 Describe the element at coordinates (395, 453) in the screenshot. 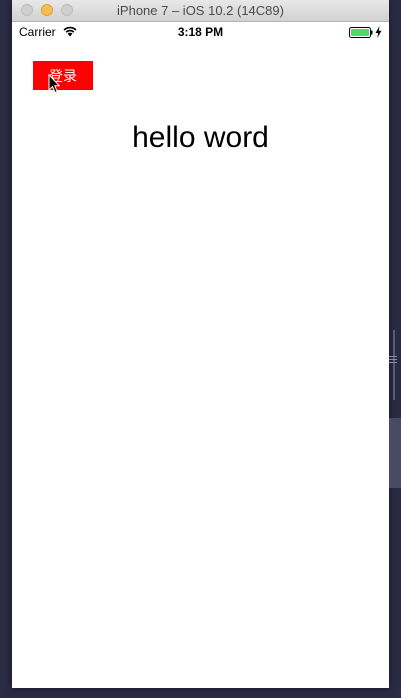

I see `desktop-background-fragment` at that location.